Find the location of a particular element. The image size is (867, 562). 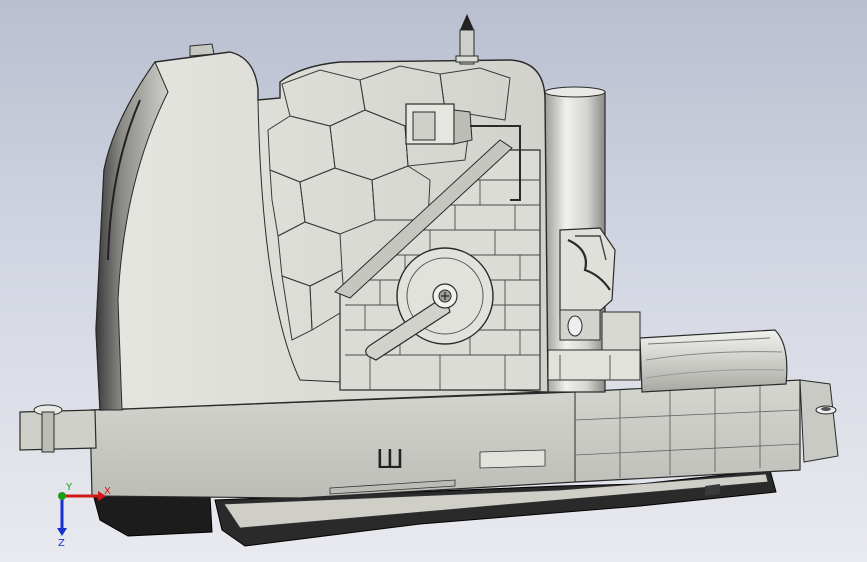

y-axis-label: Y is located at coordinates (69, 487).